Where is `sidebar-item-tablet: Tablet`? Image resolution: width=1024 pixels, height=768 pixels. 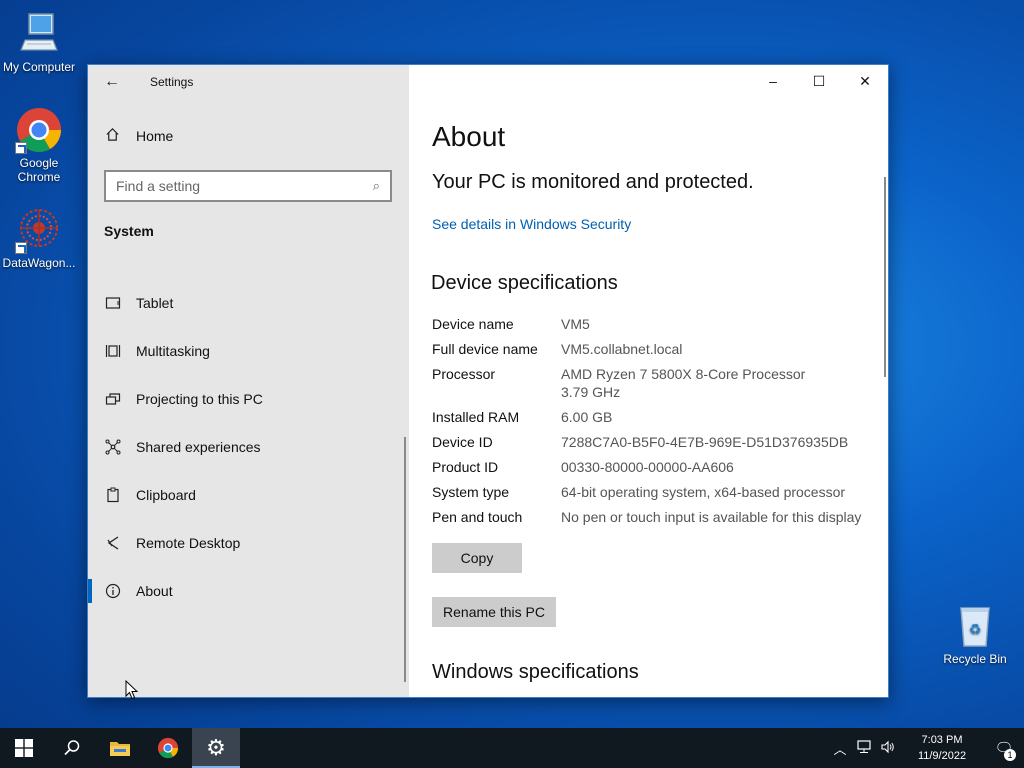 sidebar-item-tablet: Tablet is located at coordinates (248, 303).